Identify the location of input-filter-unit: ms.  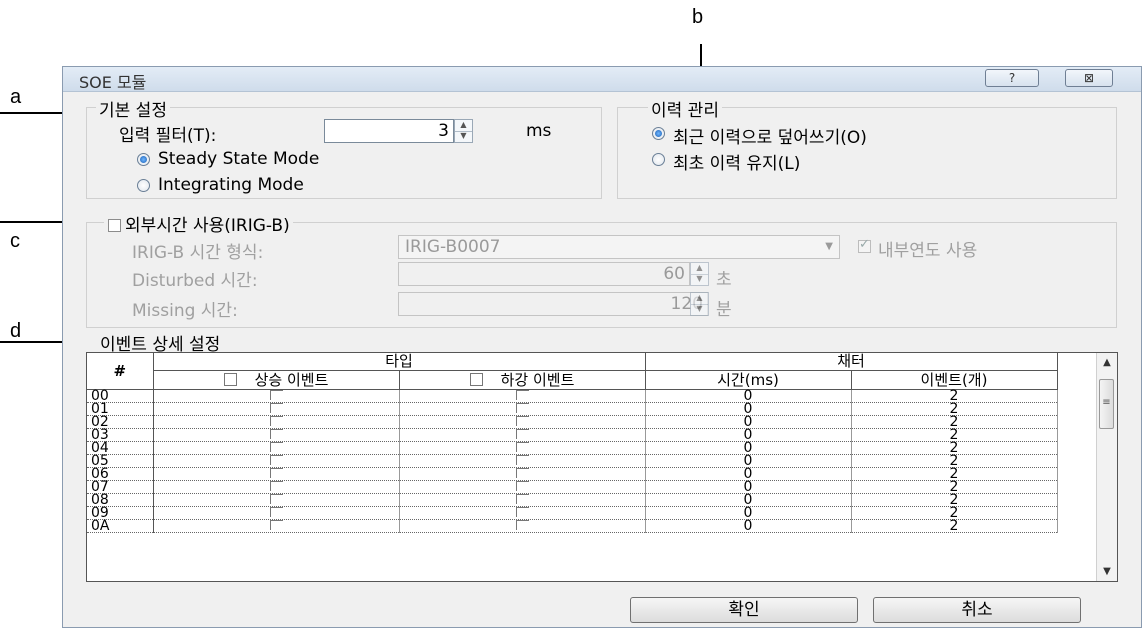
(539, 131).